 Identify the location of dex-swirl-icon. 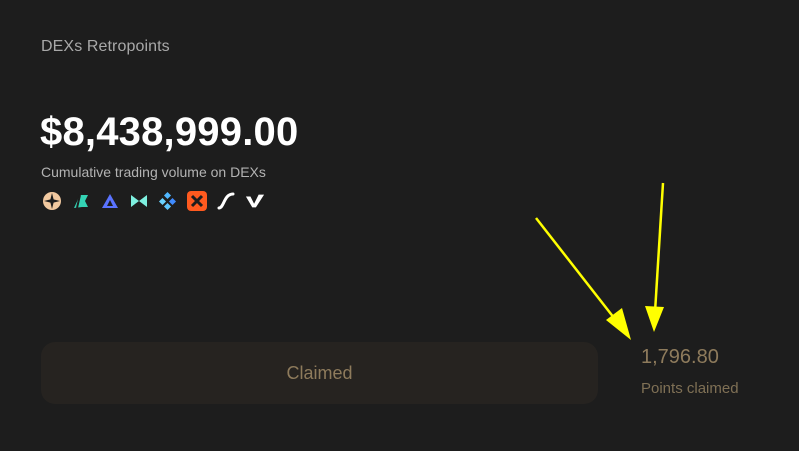
(226, 201).